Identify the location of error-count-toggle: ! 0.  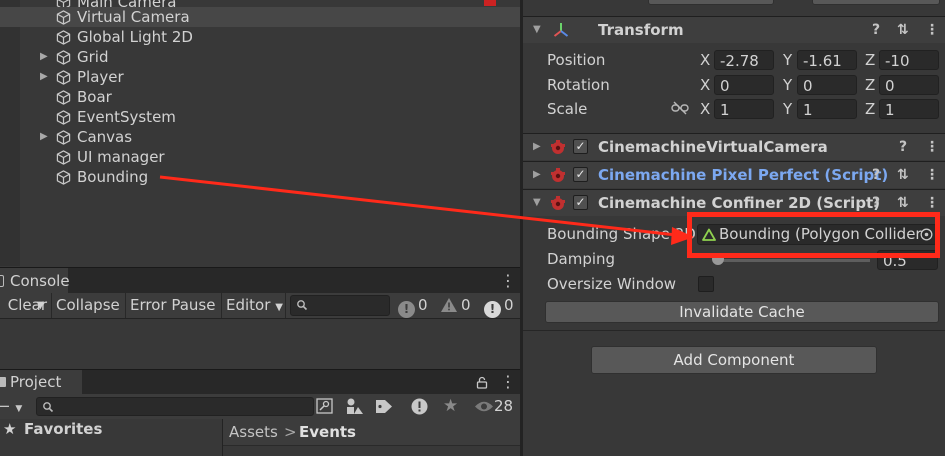
(499, 305).